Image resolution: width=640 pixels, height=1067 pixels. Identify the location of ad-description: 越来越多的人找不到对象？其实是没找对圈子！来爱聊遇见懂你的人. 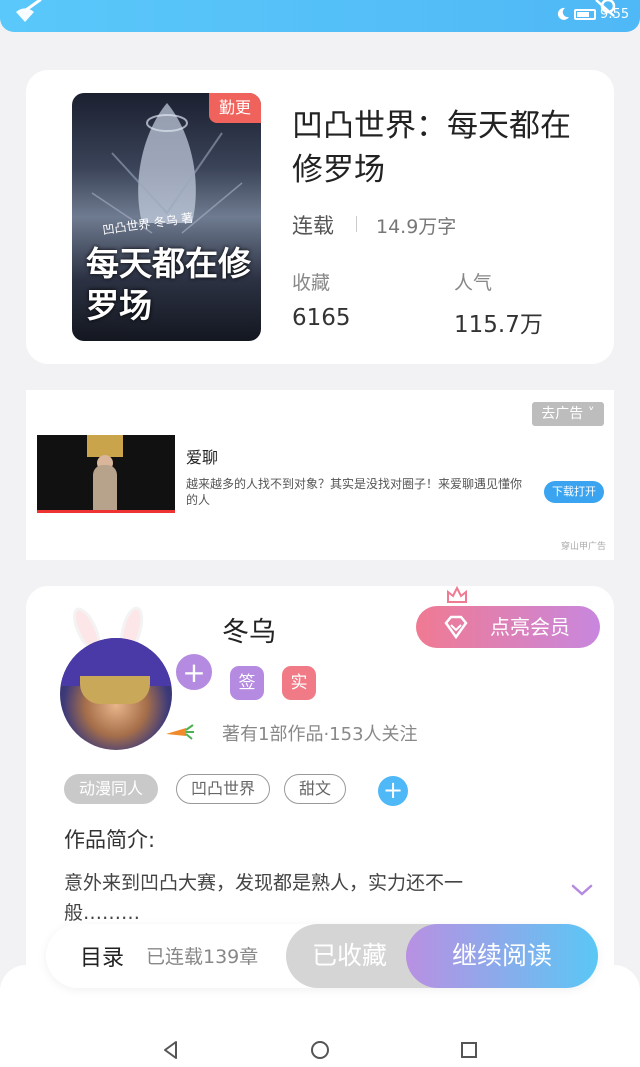
(354, 492).